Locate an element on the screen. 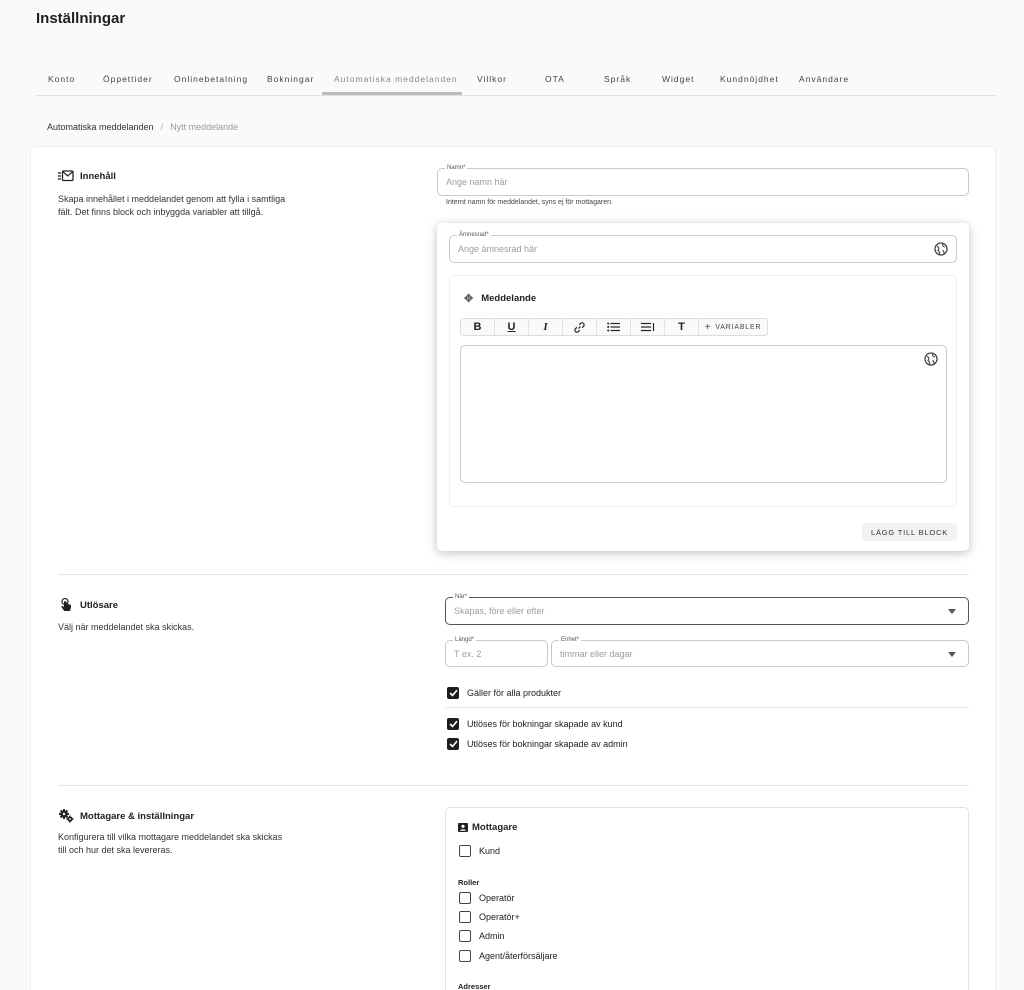  tab-bokningar: Bokningar is located at coordinates (290, 79).